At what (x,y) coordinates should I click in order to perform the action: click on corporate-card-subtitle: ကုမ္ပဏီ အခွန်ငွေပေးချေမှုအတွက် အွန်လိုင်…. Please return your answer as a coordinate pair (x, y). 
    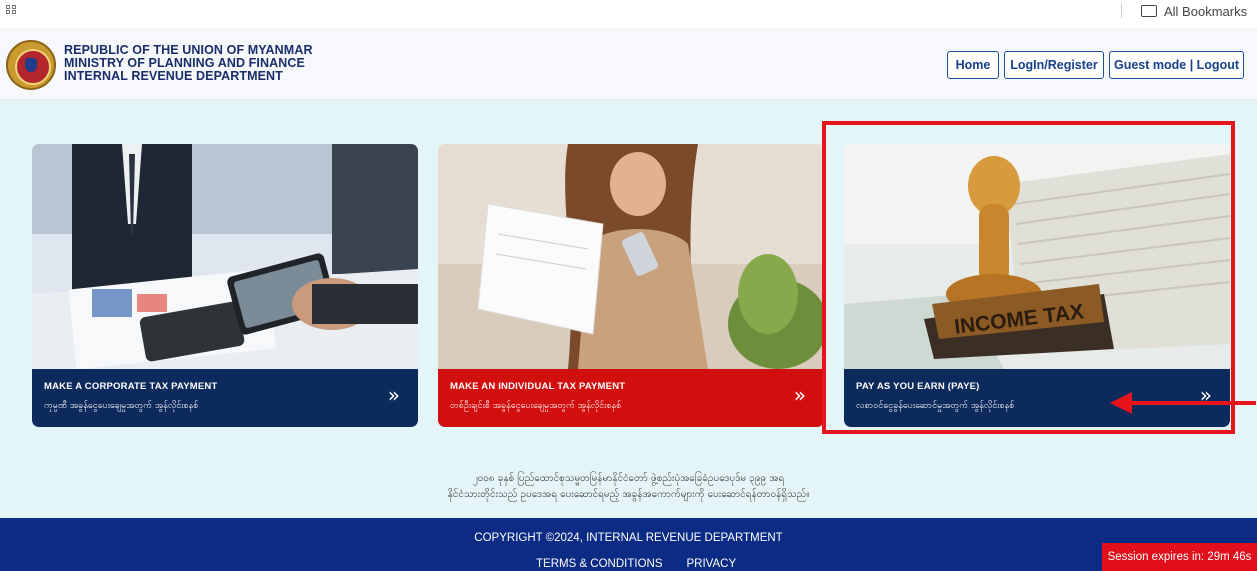
    Looking at the image, I should click on (121, 406).